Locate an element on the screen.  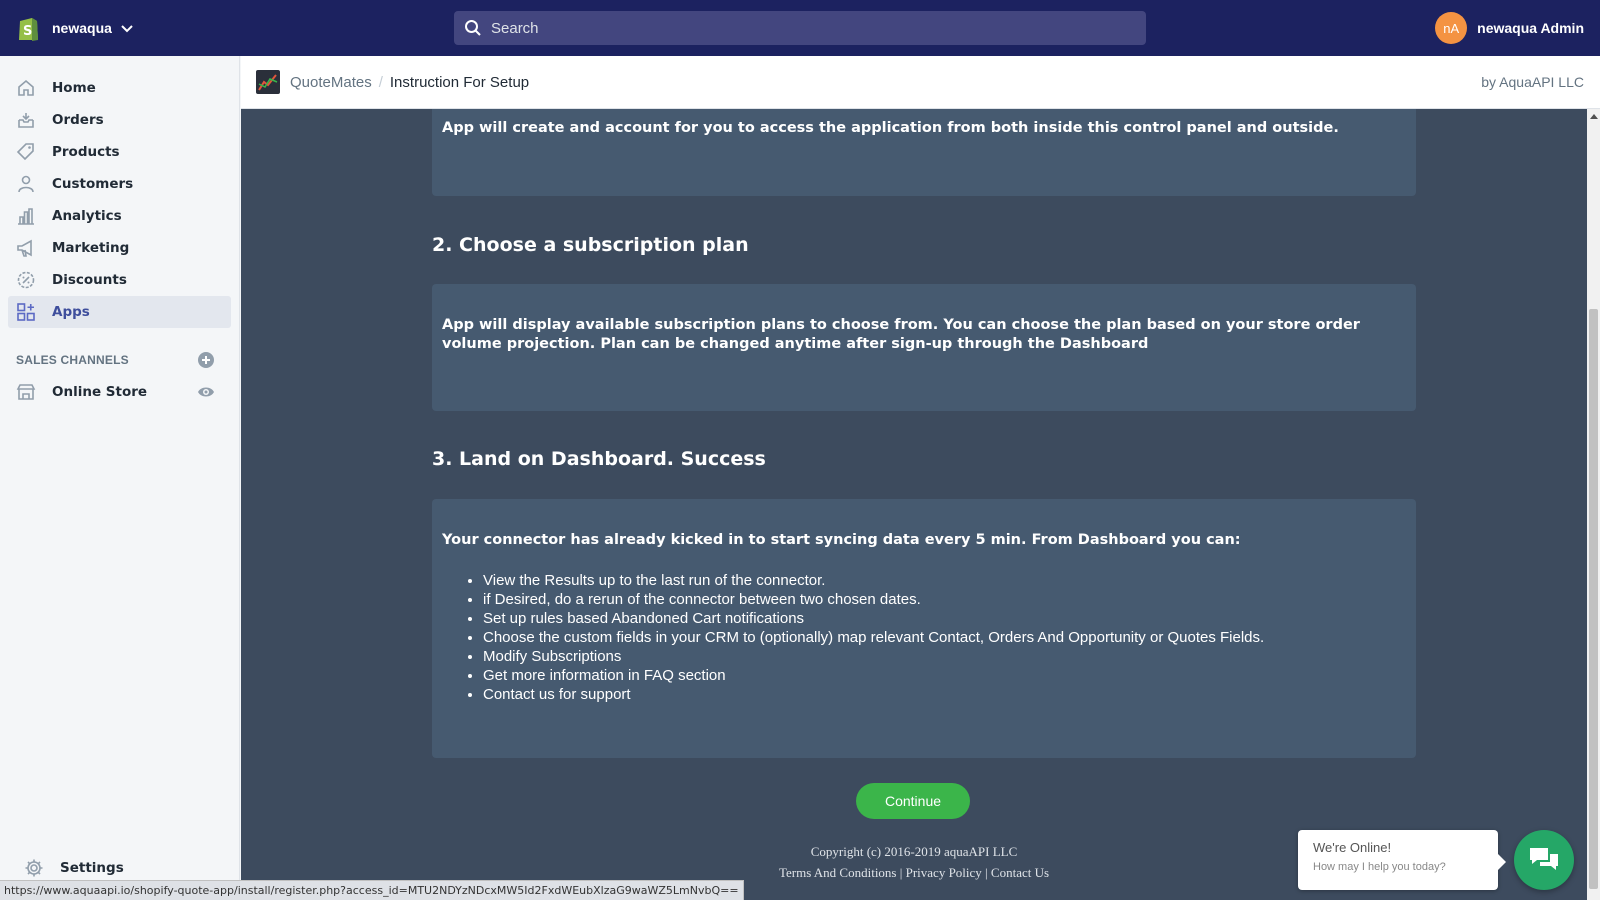
search-input: Search is located at coordinates (800, 28).